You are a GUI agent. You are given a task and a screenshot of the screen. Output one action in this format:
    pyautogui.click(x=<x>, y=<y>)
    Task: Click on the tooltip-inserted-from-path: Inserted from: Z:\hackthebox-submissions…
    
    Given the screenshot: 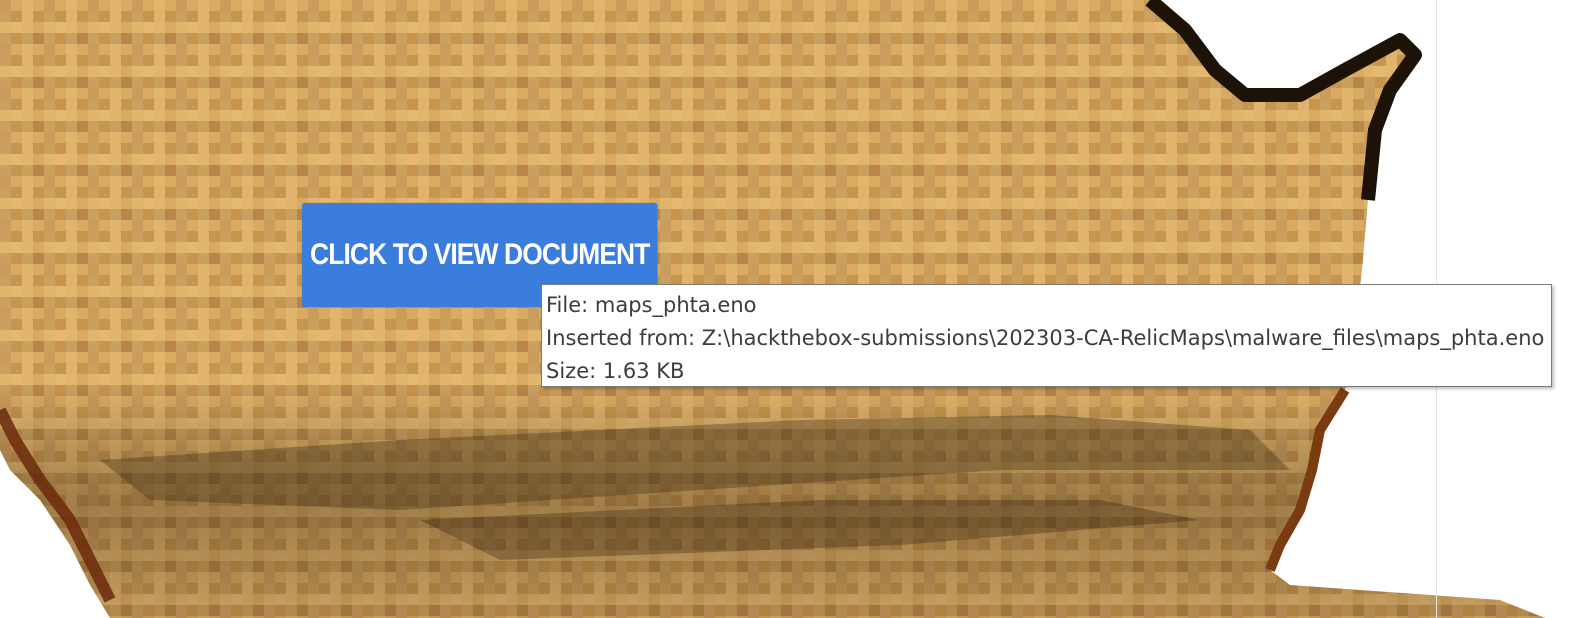 What is the action you would take?
    pyautogui.click(x=1045, y=338)
    